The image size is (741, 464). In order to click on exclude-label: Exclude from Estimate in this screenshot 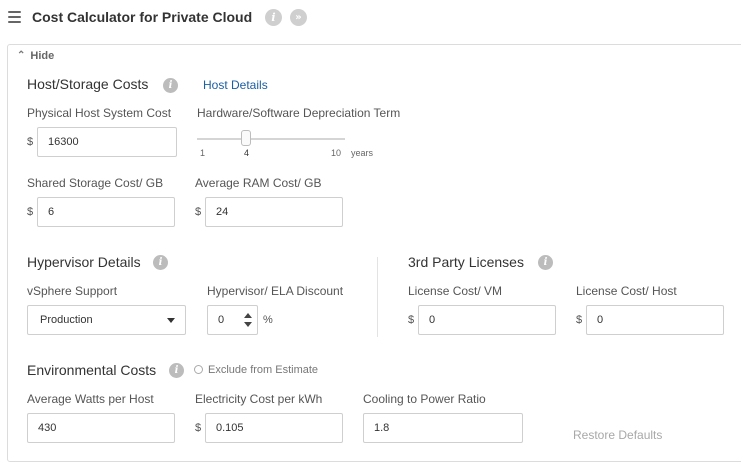, I will do `click(263, 370)`.